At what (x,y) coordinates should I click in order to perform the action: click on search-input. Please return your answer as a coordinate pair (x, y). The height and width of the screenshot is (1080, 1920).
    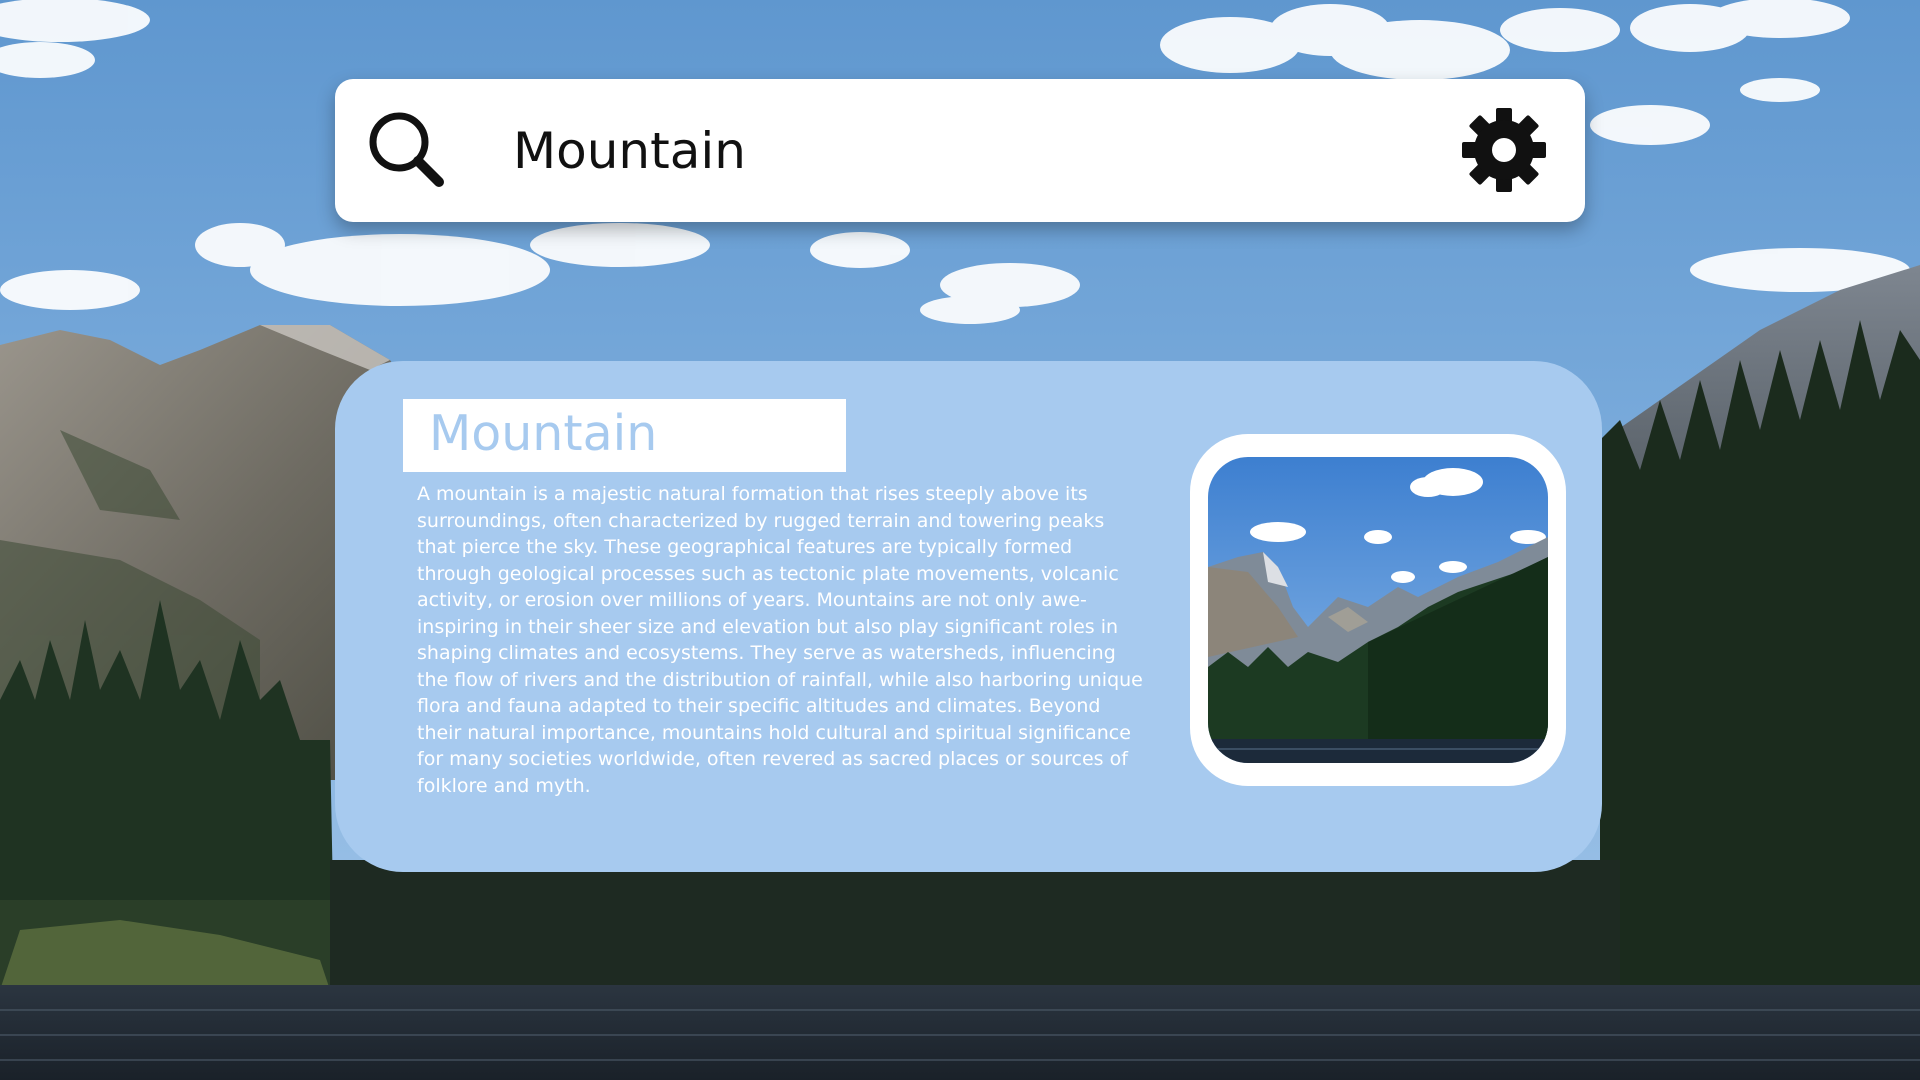
    Looking at the image, I should click on (953, 151).